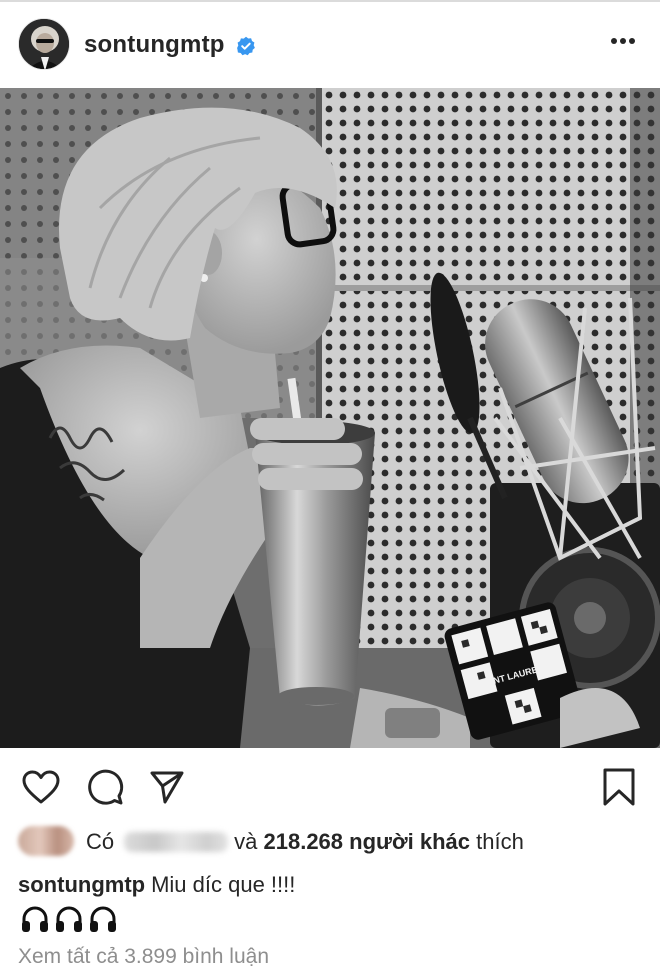  I want to click on like-button, so click(41, 787).